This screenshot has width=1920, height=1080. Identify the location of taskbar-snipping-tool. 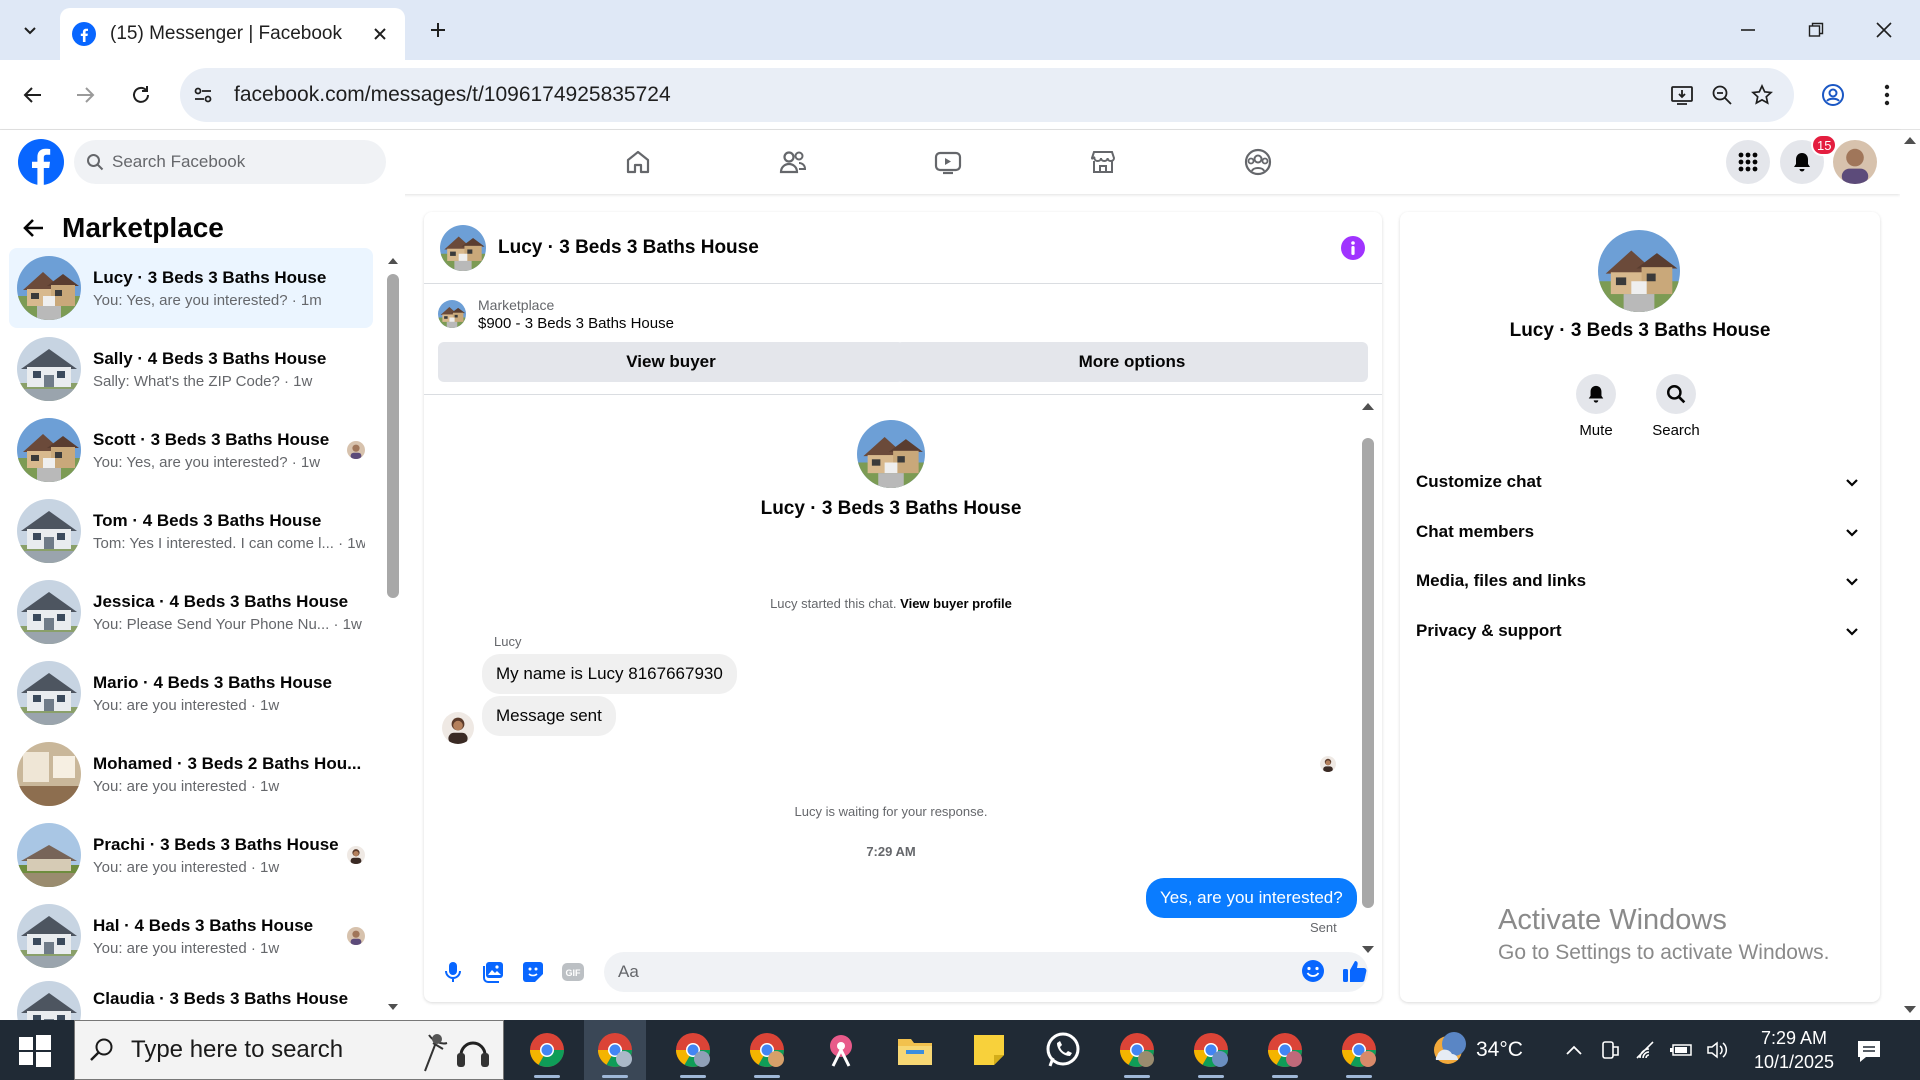
(841, 1050).